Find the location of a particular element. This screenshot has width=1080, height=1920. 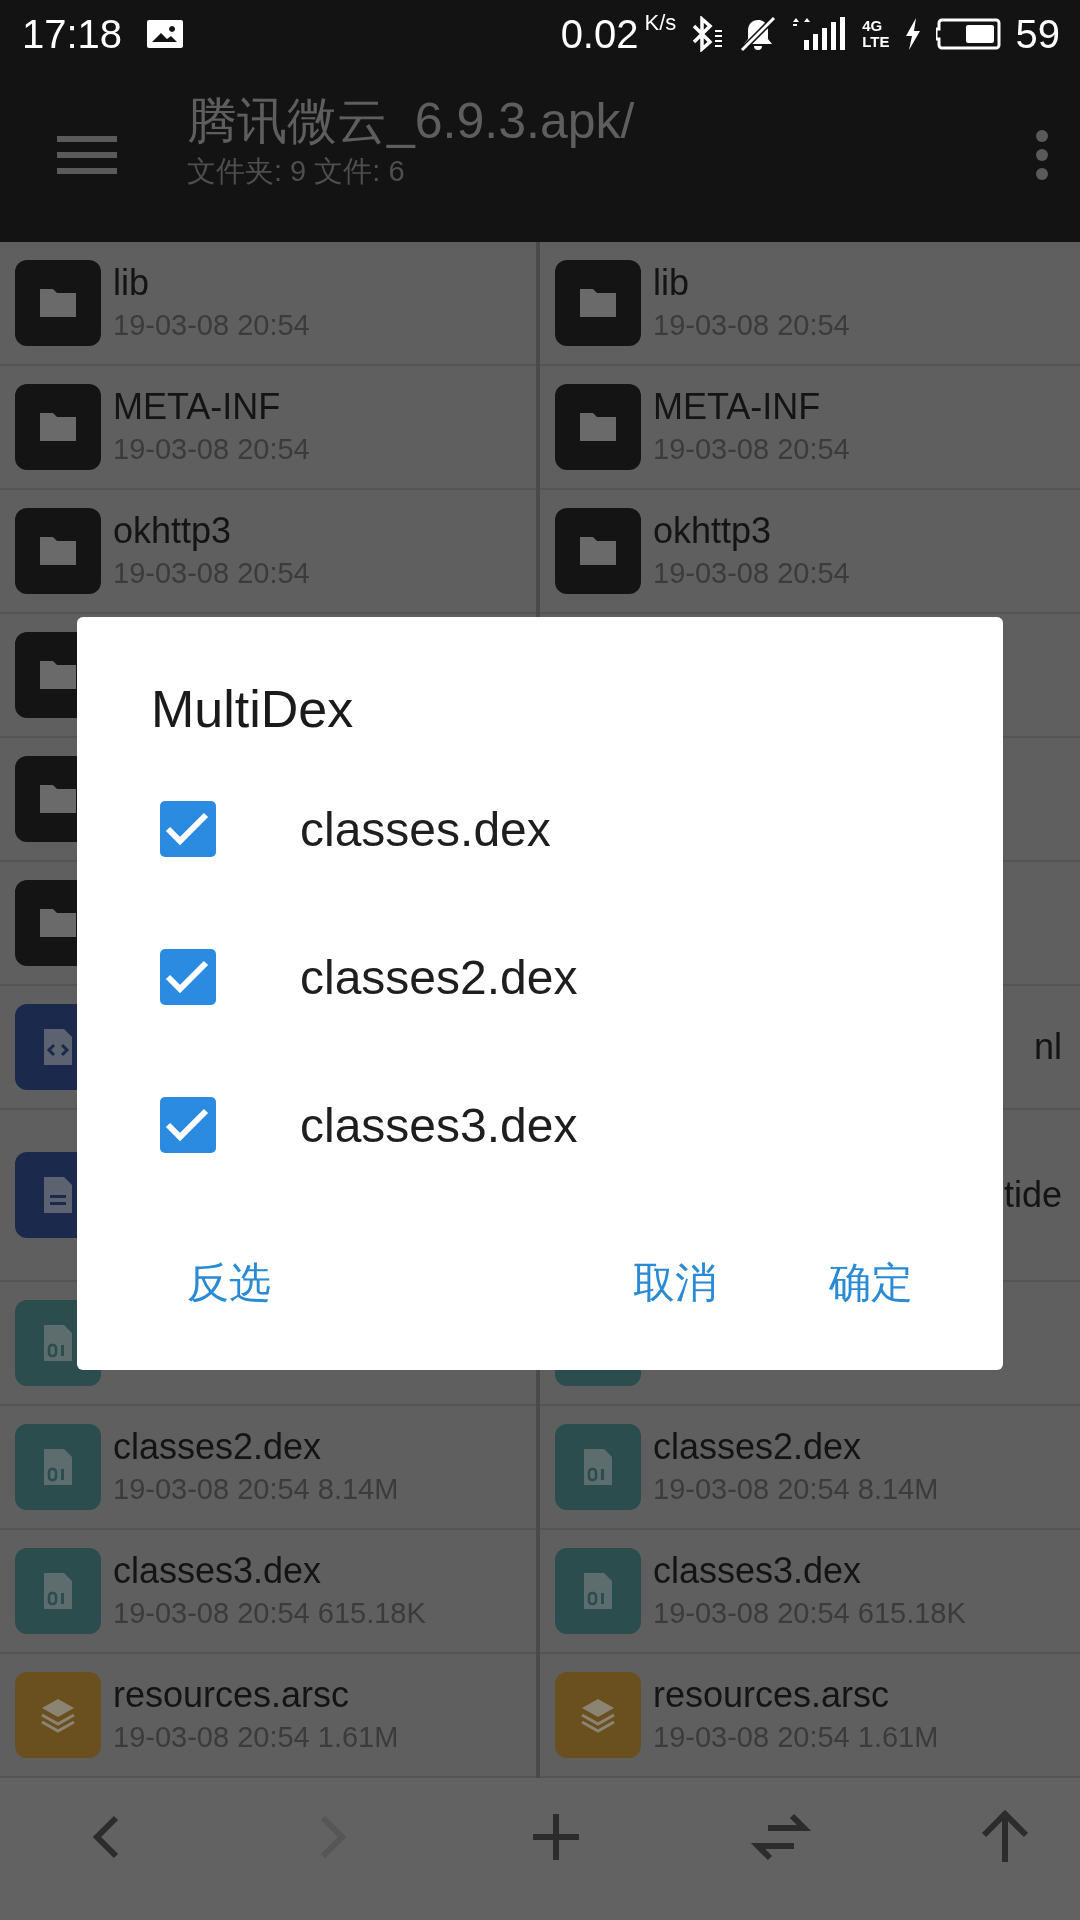

battery-icon is located at coordinates (968, 34).